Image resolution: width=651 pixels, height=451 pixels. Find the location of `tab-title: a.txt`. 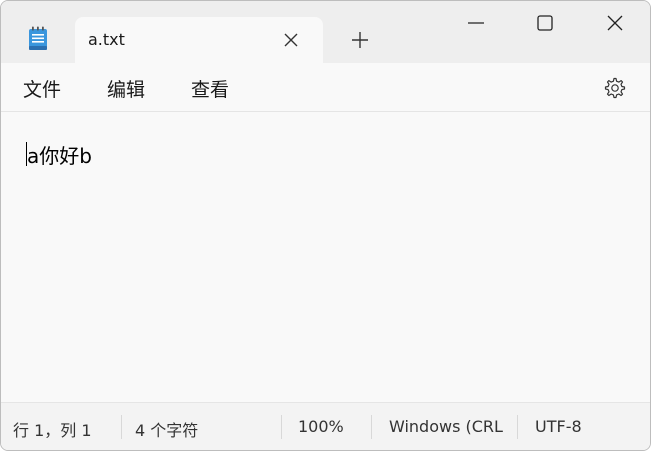

tab-title: a.txt is located at coordinates (106, 39).